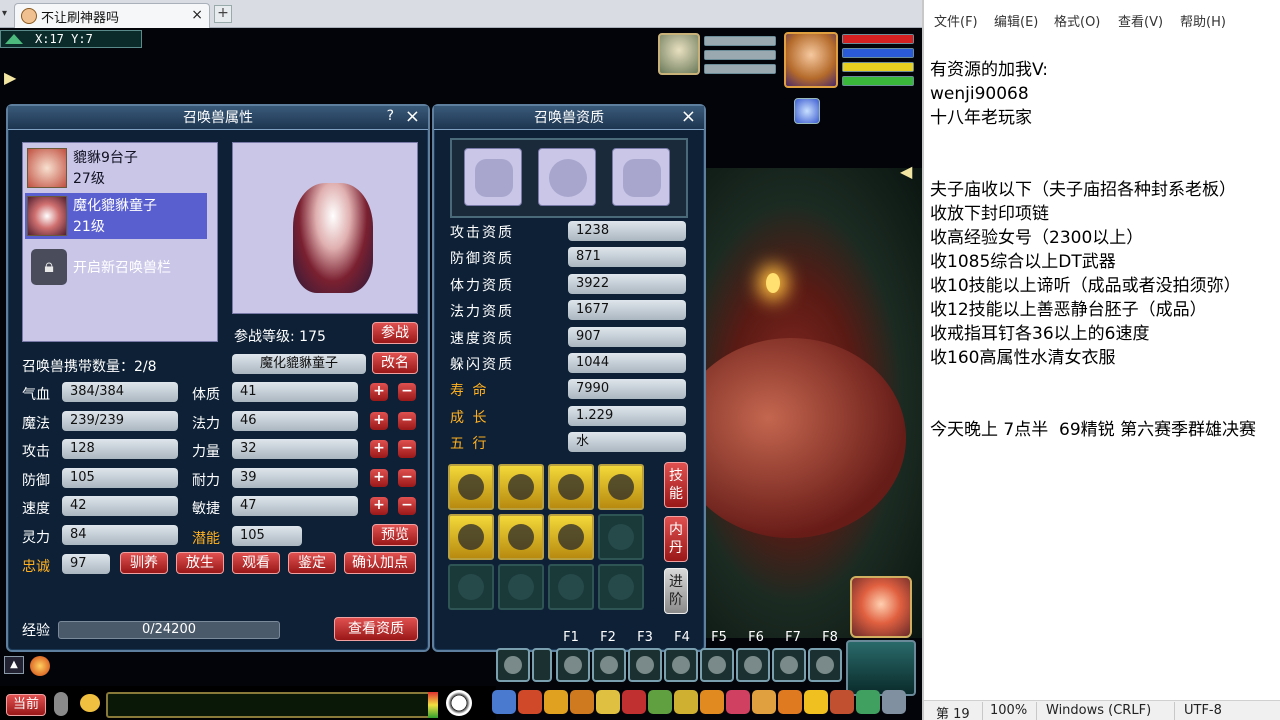 This screenshot has width=1280, height=720. Describe the element at coordinates (112, 15) in the screenshot. I see `browser-tab: 不让刷神器吗 ×` at that location.